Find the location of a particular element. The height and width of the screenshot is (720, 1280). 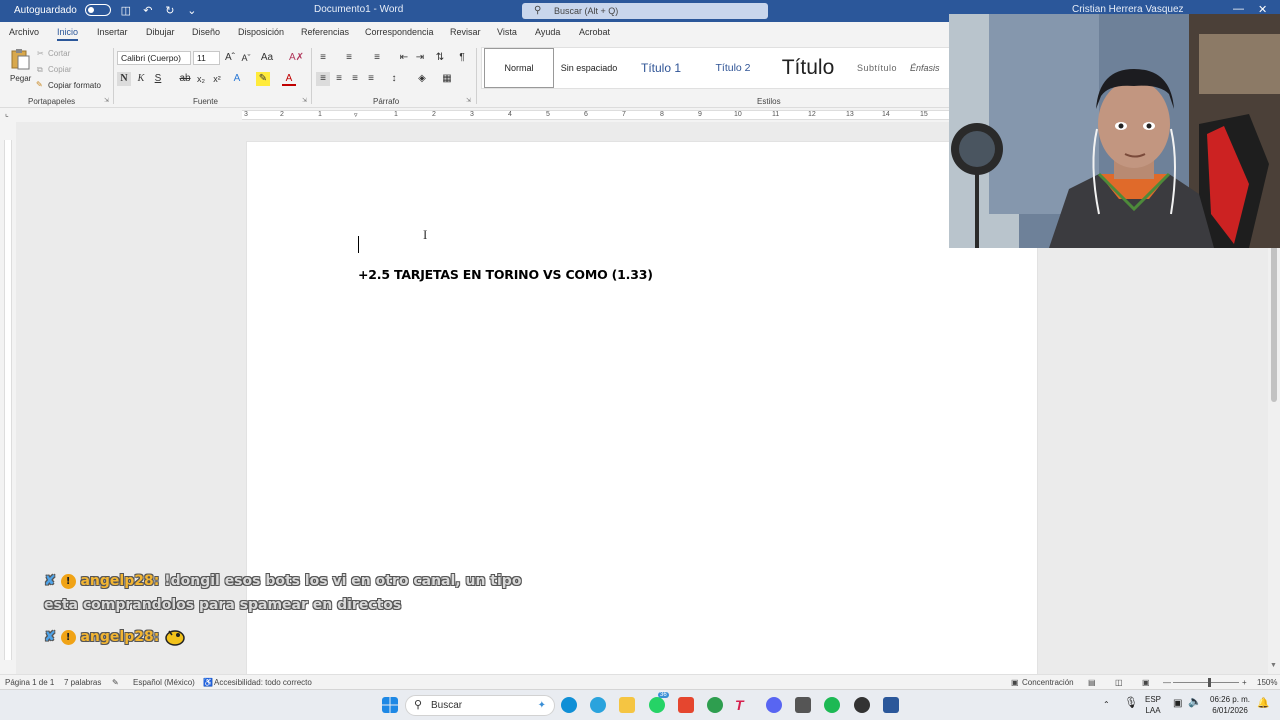

chrome-icon is located at coordinates (715, 705).